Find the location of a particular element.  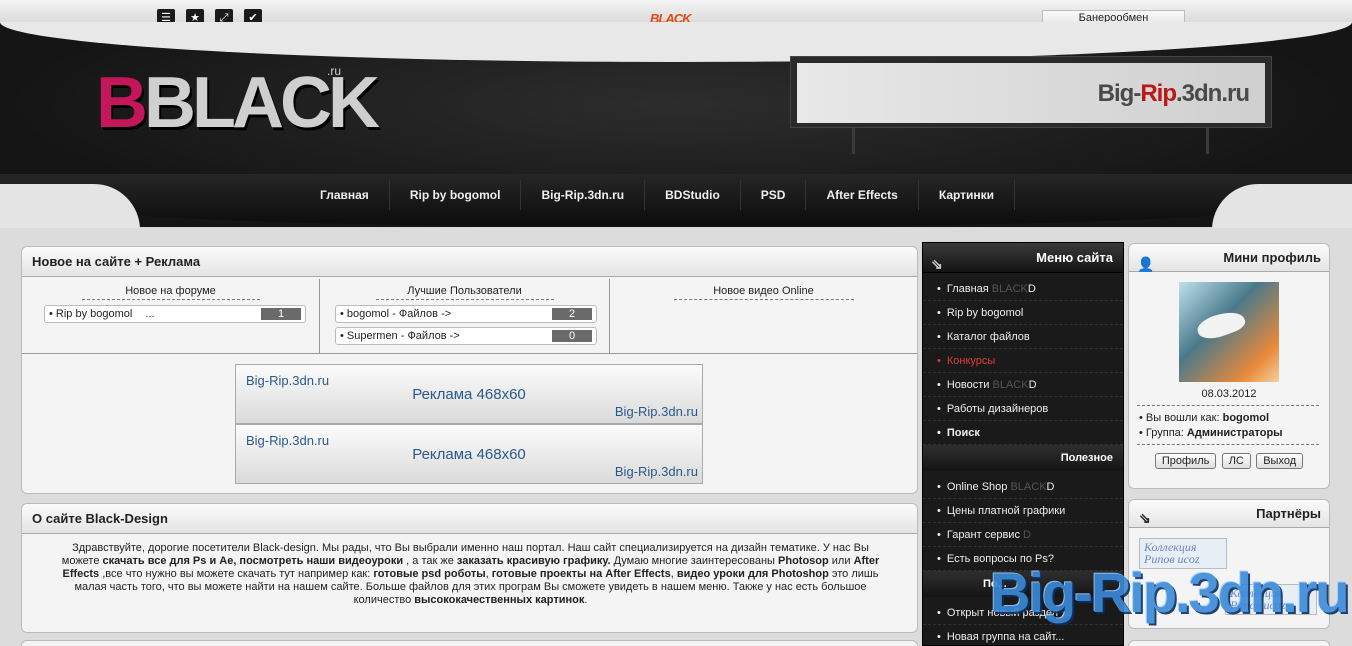

menu-item-search: Поиск is located at coordinates (1023, 433).